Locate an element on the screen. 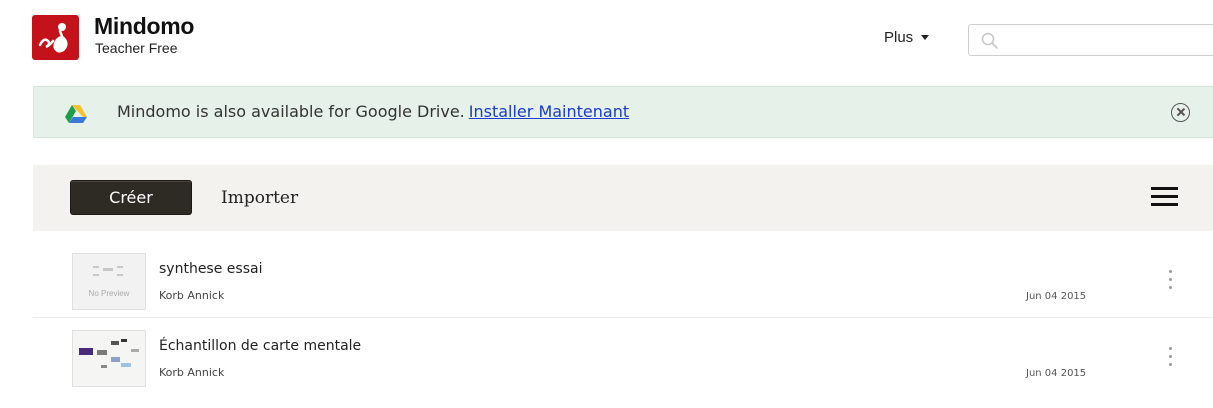 Image resolution: width=1213 pixels, height=408 pixels. document-thumbnail is located at coordinates (109, 358).